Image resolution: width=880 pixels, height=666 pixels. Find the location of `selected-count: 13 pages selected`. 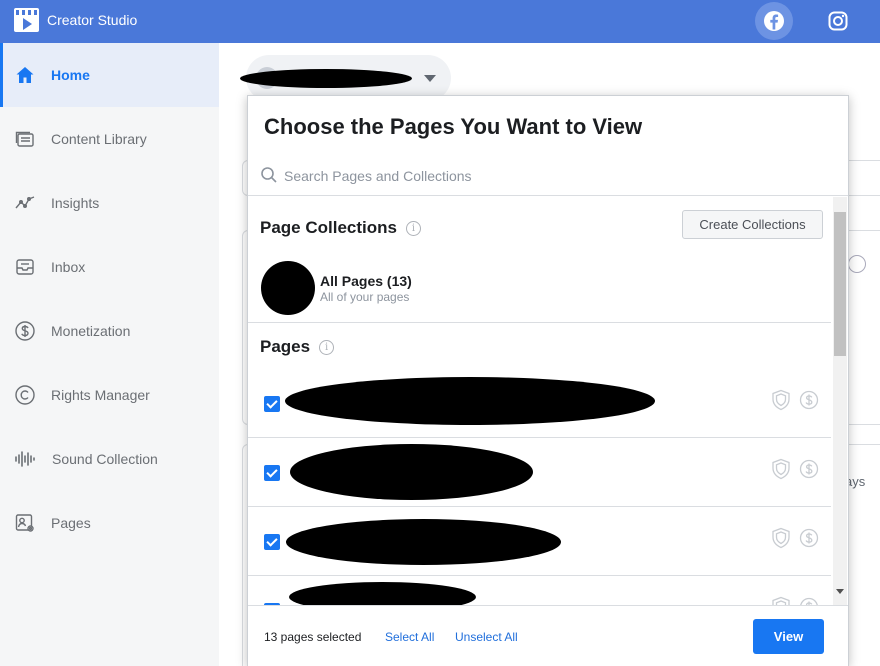

selected-count: 13 pages selected is located at coordinates (313, 637).